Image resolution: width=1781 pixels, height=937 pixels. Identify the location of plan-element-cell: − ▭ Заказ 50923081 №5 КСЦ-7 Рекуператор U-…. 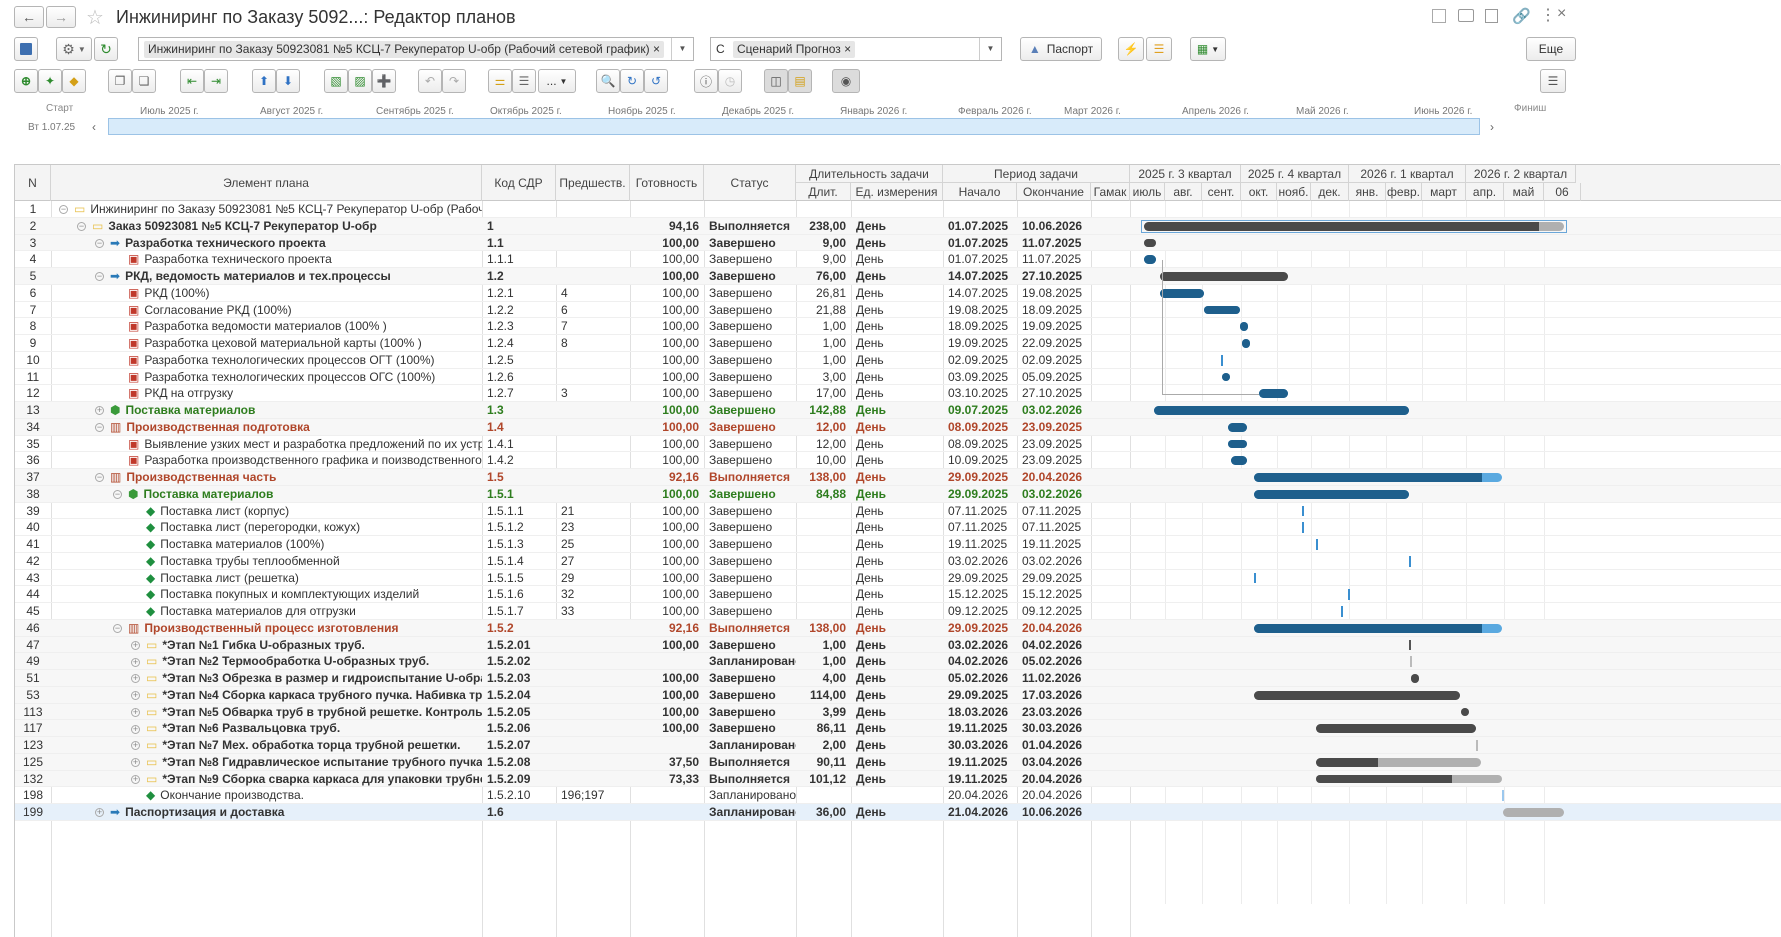
(266, 226).